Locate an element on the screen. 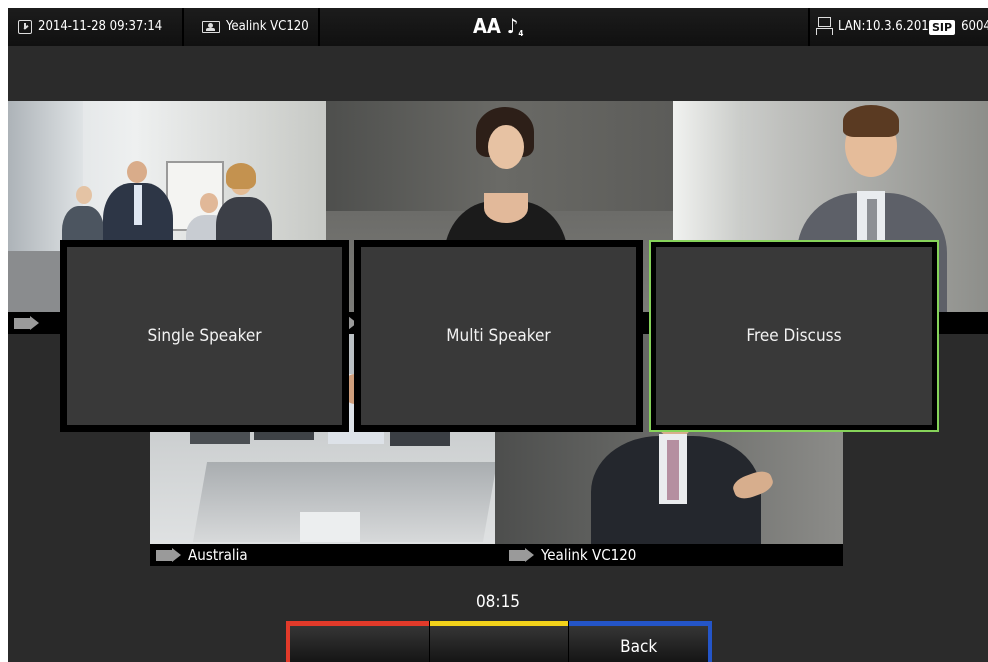 The width and height of the screenshot is (988, 662). datetime-text: 2014-11-28 09:37:14 is located at coordinates (100, 26).